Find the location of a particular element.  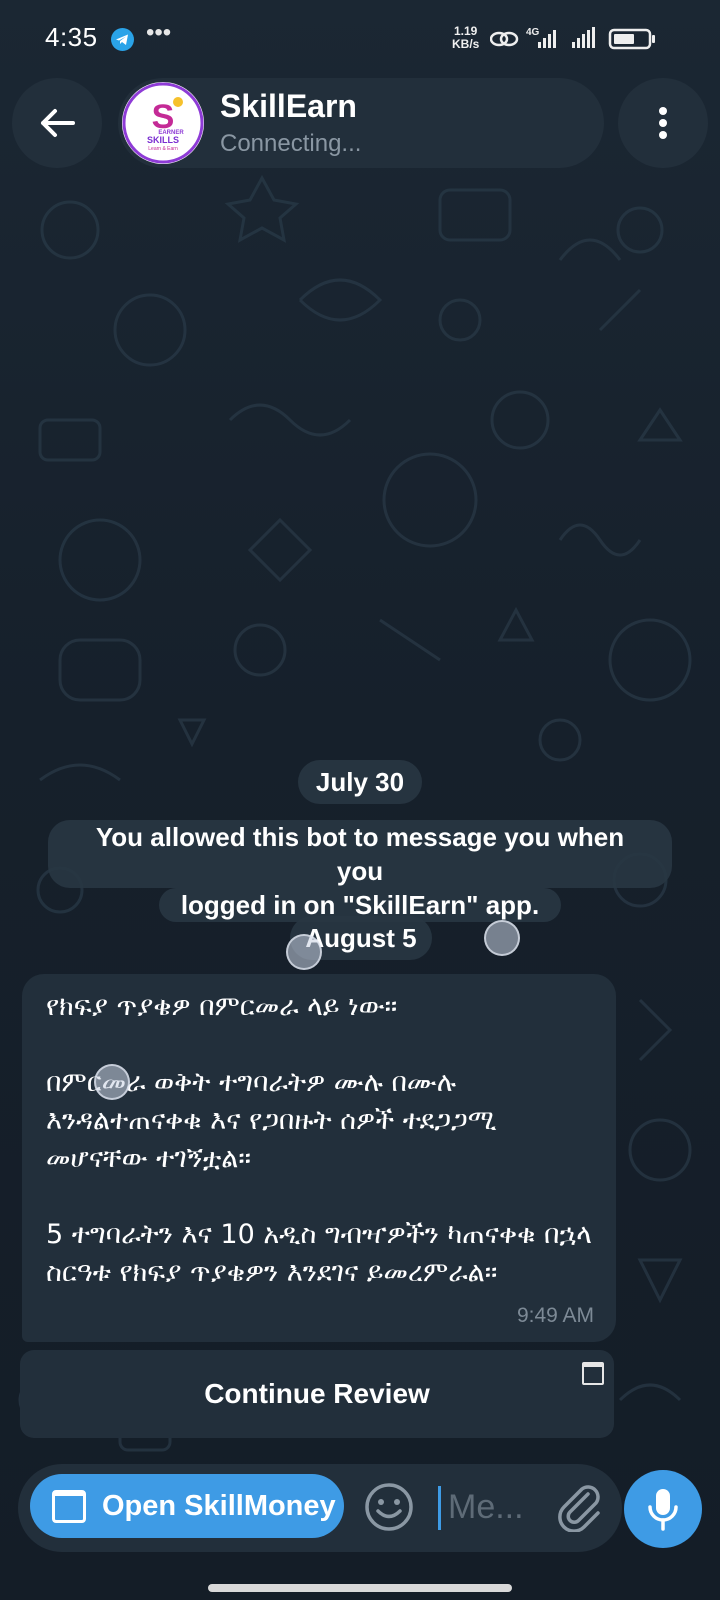

network-speed-unit: KB/s is located at coordinates (466, 44).